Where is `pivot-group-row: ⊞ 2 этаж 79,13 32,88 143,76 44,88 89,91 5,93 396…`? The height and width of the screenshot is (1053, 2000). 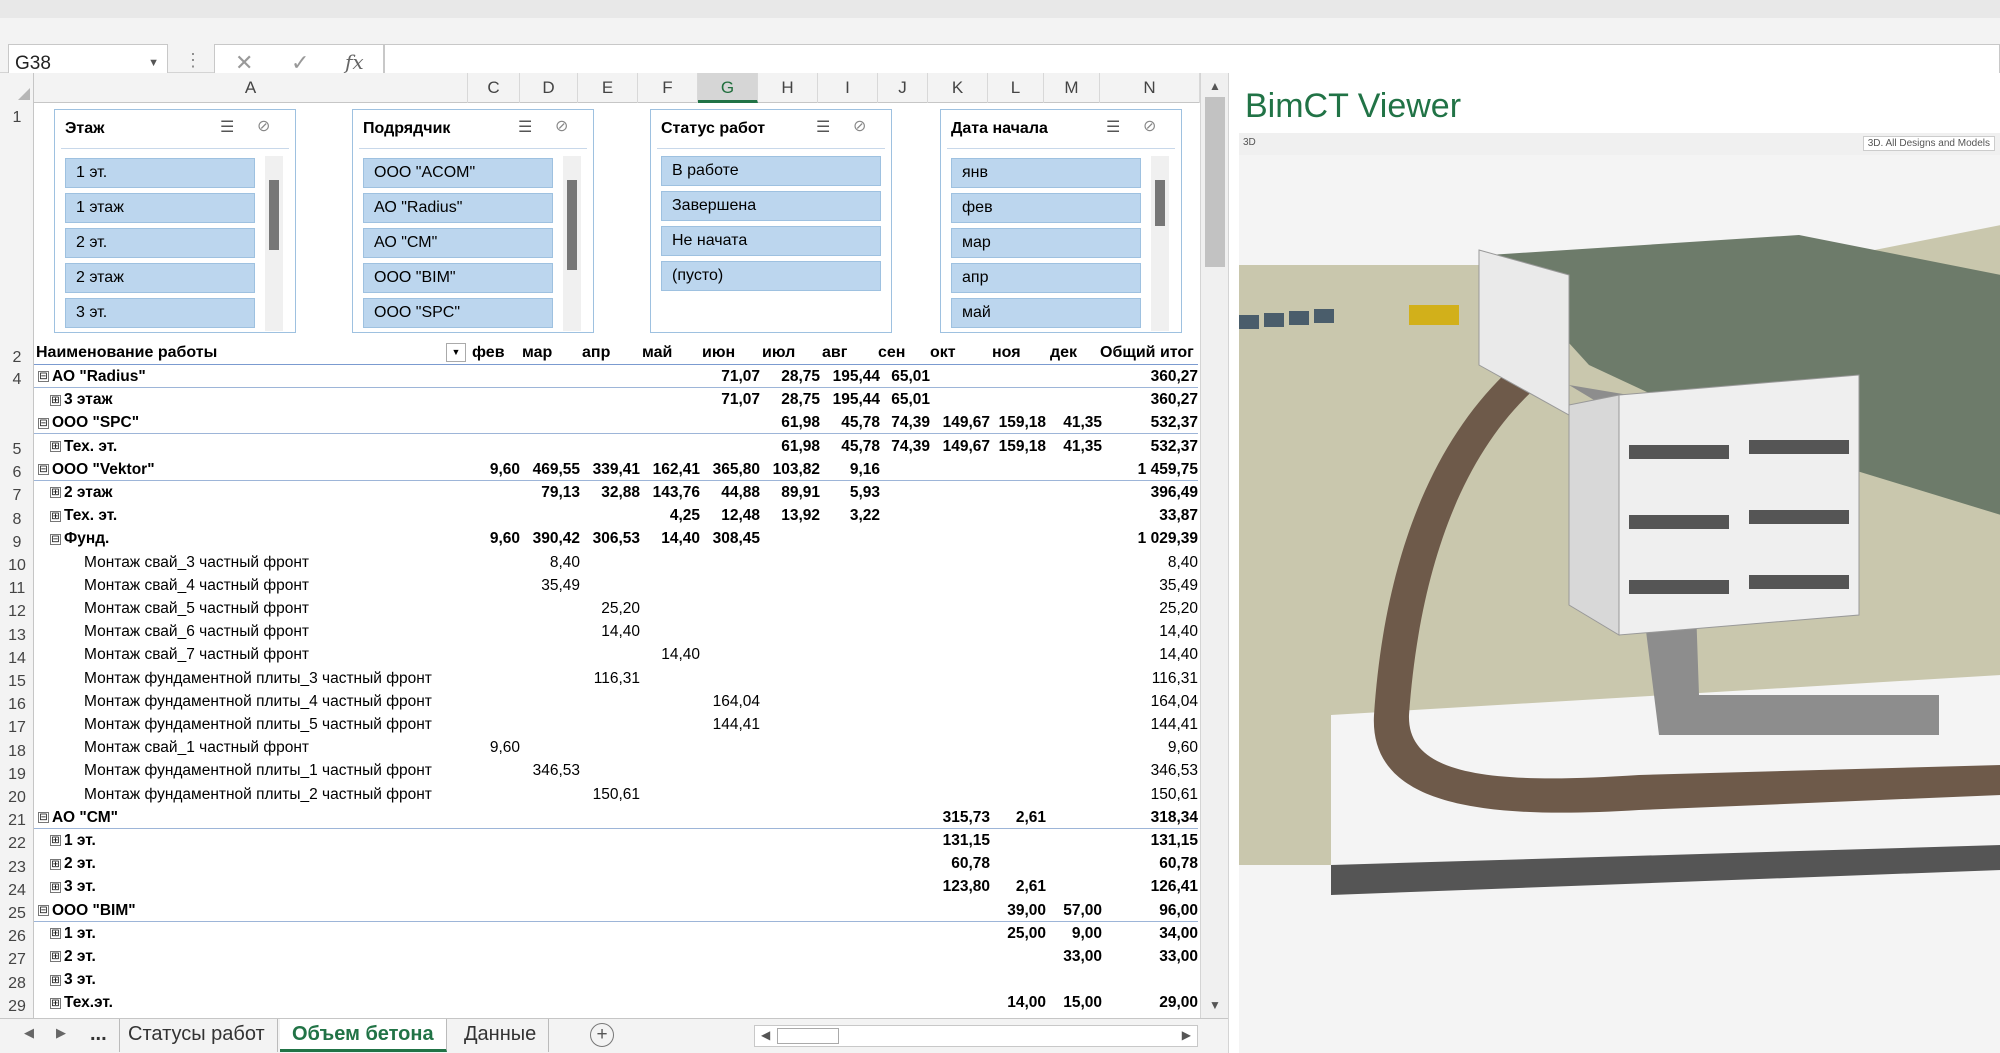 pivot-group-row: ⊞ 2 этаж 79,13 32,88 143,76 44,88 89,91 5,93 396… is located at coordinates (616, 492).